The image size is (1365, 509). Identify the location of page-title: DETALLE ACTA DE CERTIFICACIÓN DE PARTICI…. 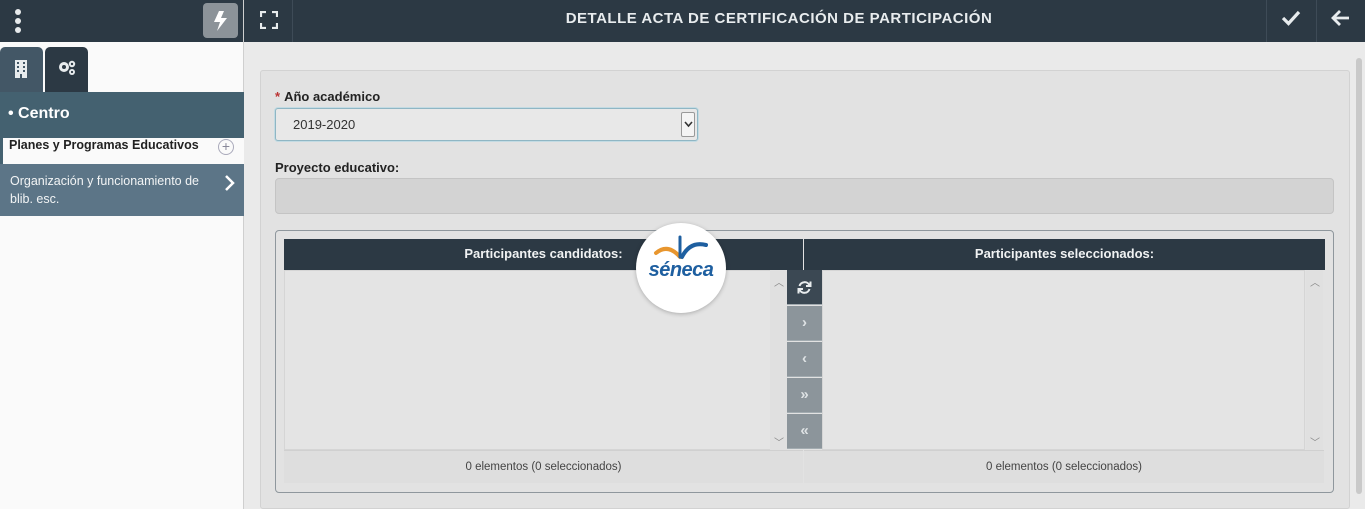
(779, 18).